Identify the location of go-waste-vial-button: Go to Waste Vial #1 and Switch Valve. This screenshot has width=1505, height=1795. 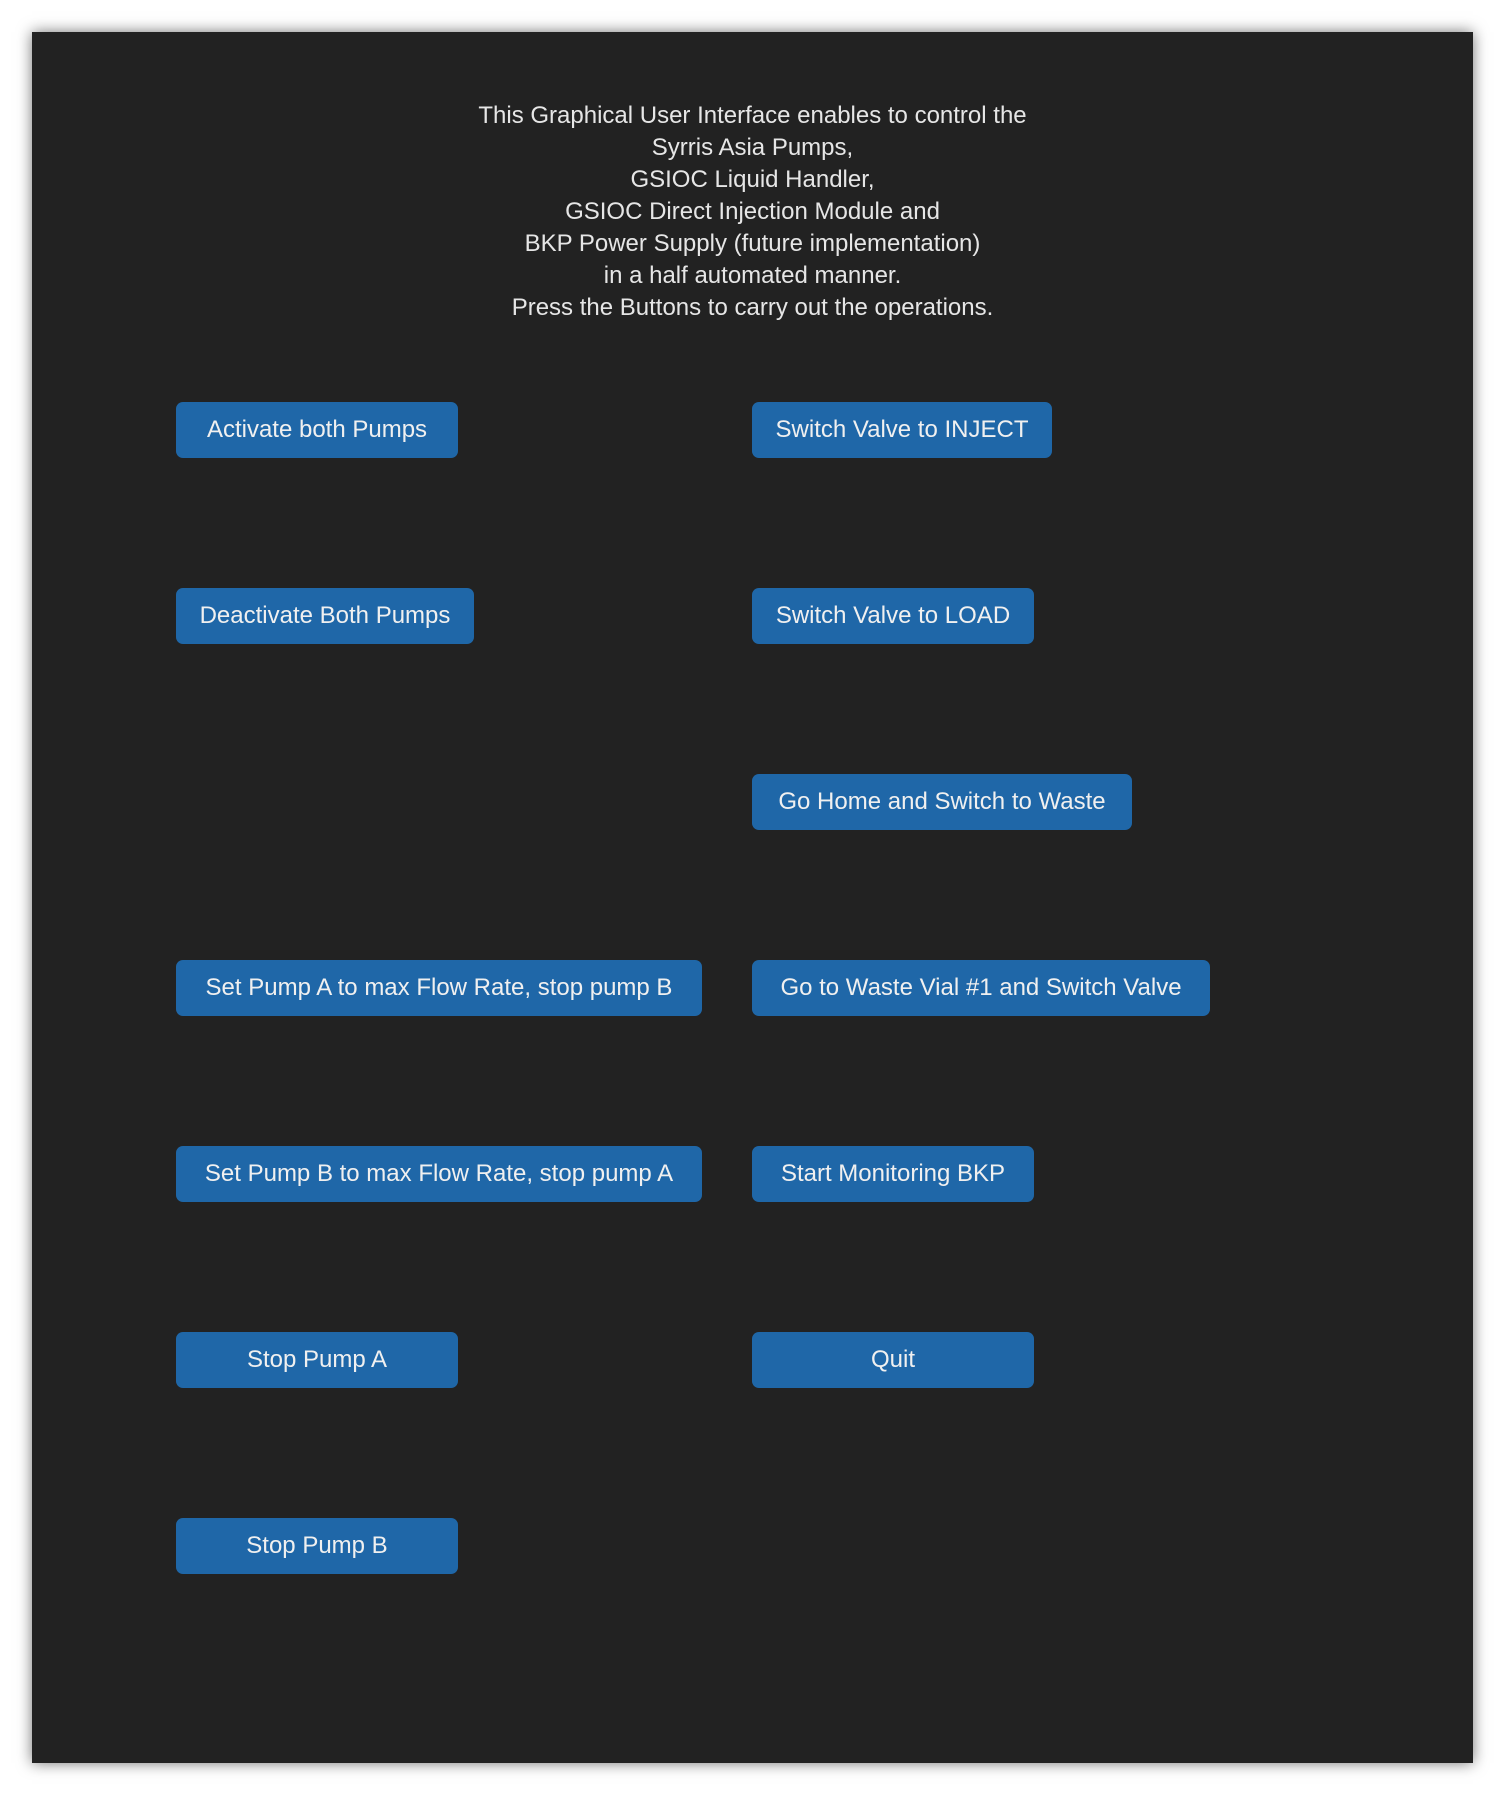
(981, 988).